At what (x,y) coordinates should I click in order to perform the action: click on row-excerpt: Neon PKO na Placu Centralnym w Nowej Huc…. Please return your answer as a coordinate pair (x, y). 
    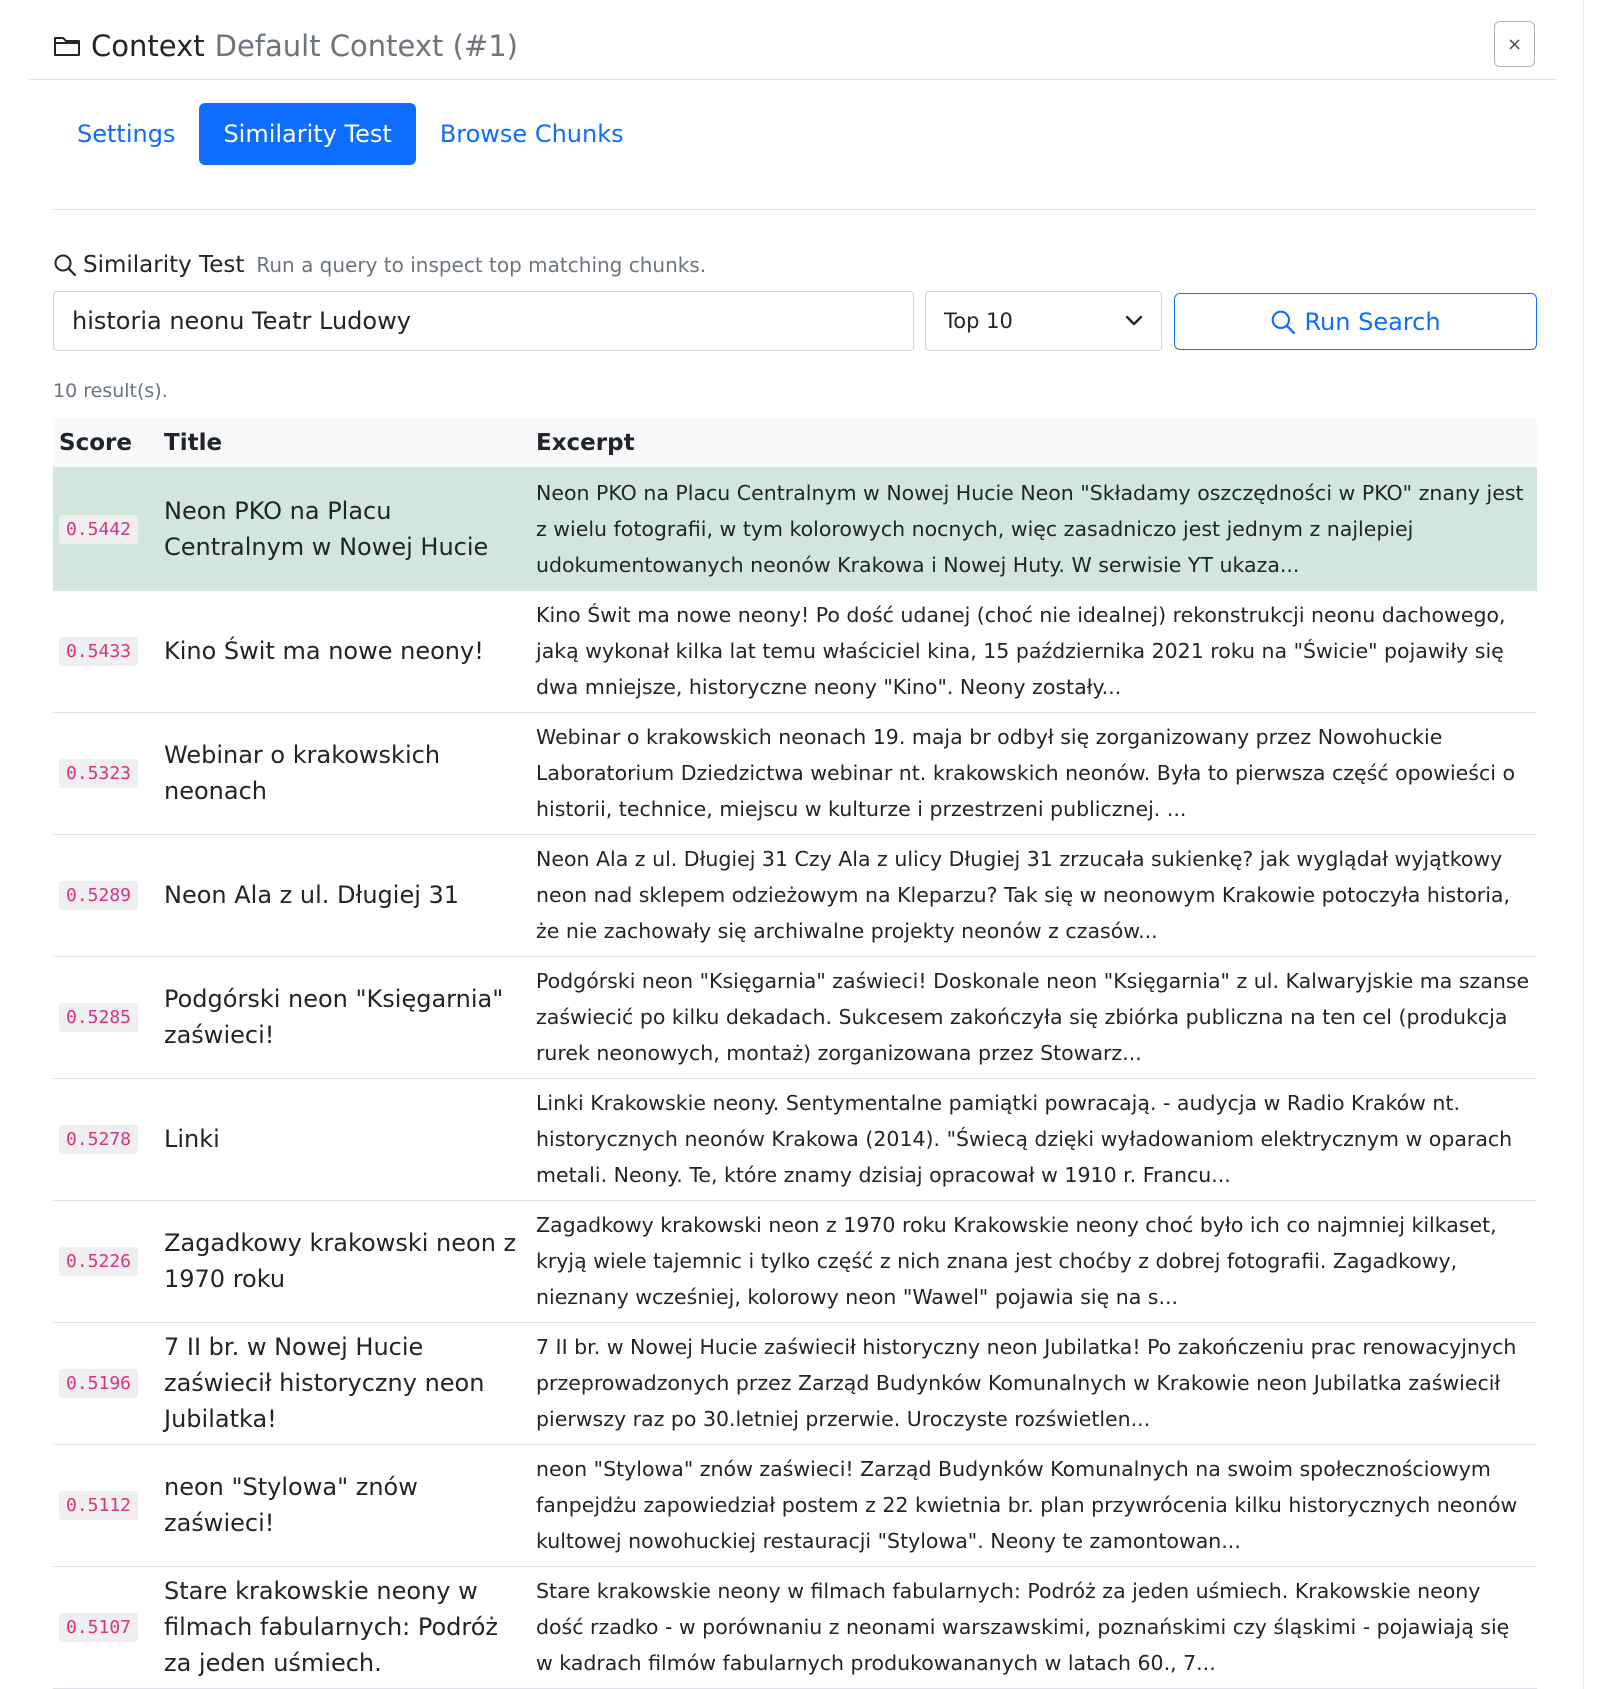
    Looking at the image, I should click on (1033, 529).